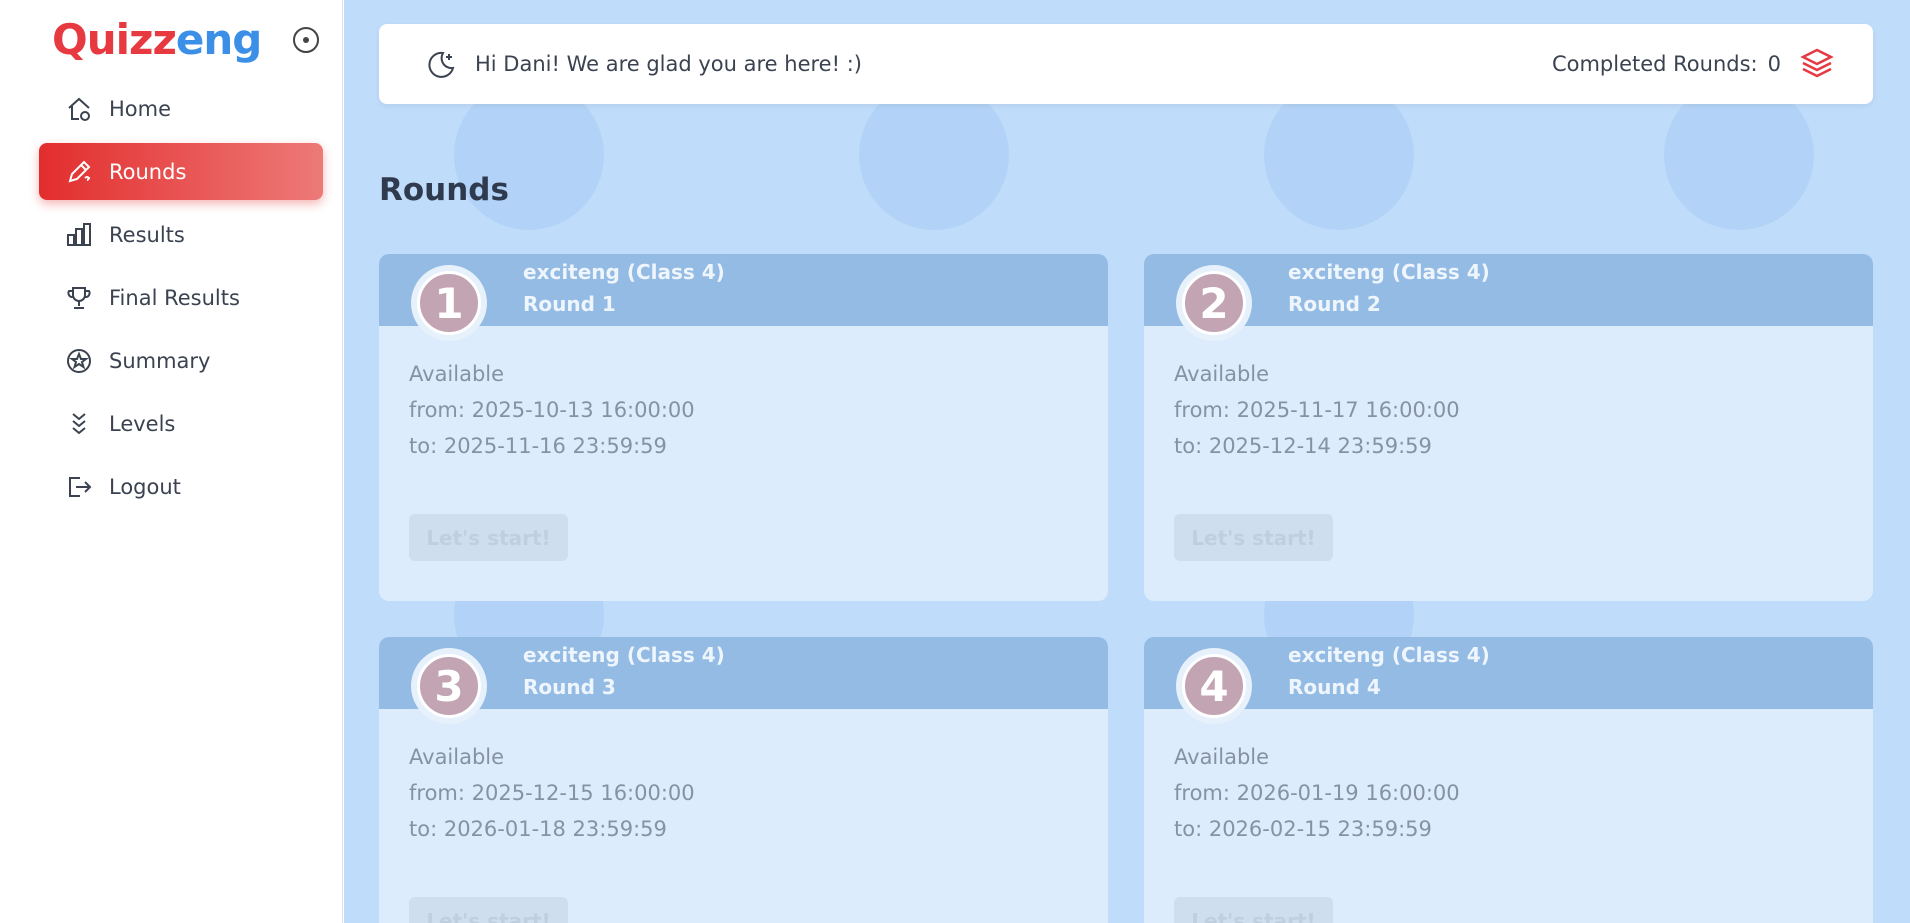 This screenshot has width=1910, height=923. I want to click on round-to-date: to: 2025-11-16 23:59:59, so click(538, 446).